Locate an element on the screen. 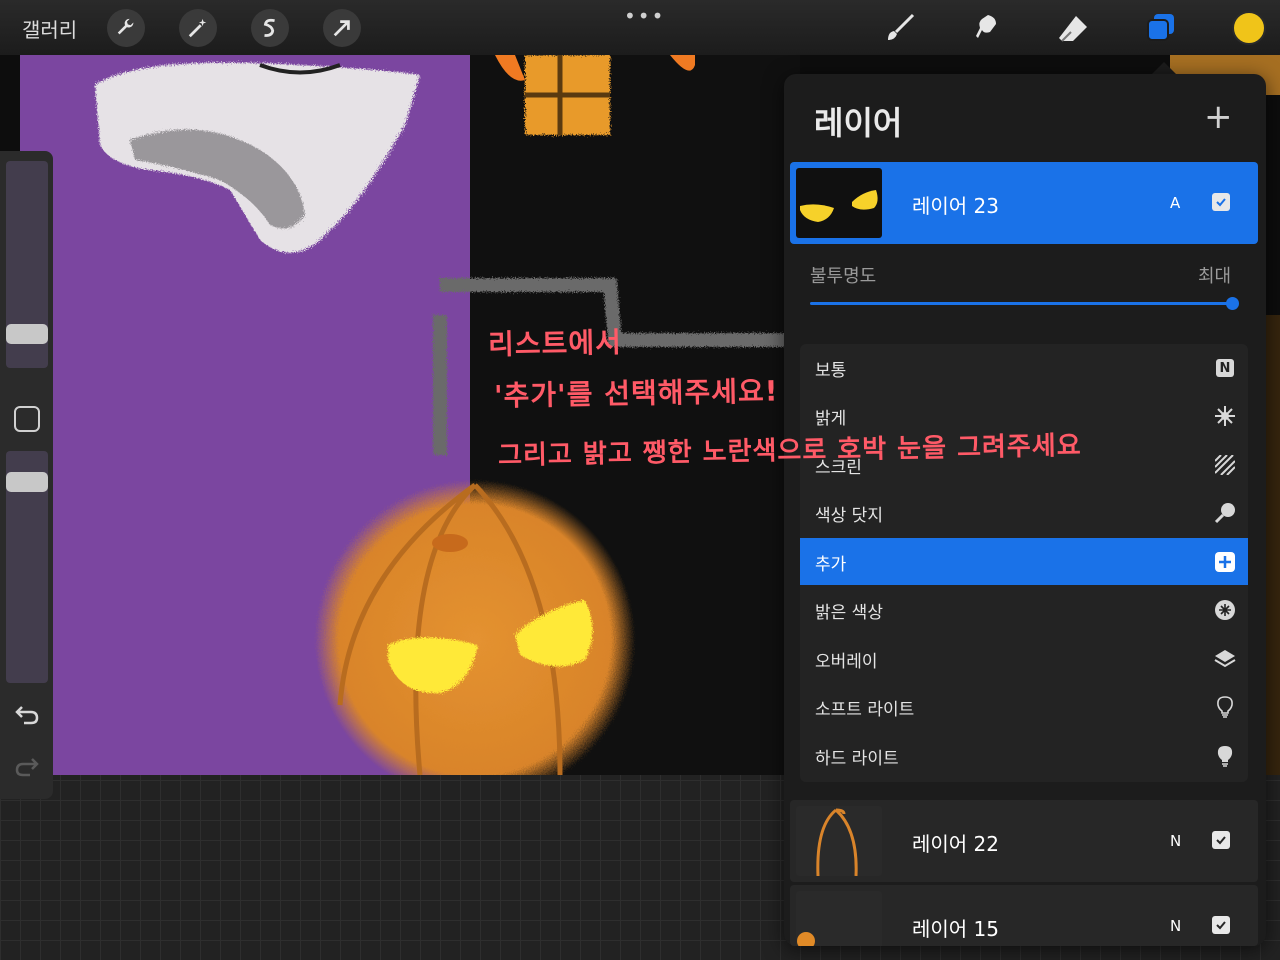  redo-icon is located at coordinates (27, 768).